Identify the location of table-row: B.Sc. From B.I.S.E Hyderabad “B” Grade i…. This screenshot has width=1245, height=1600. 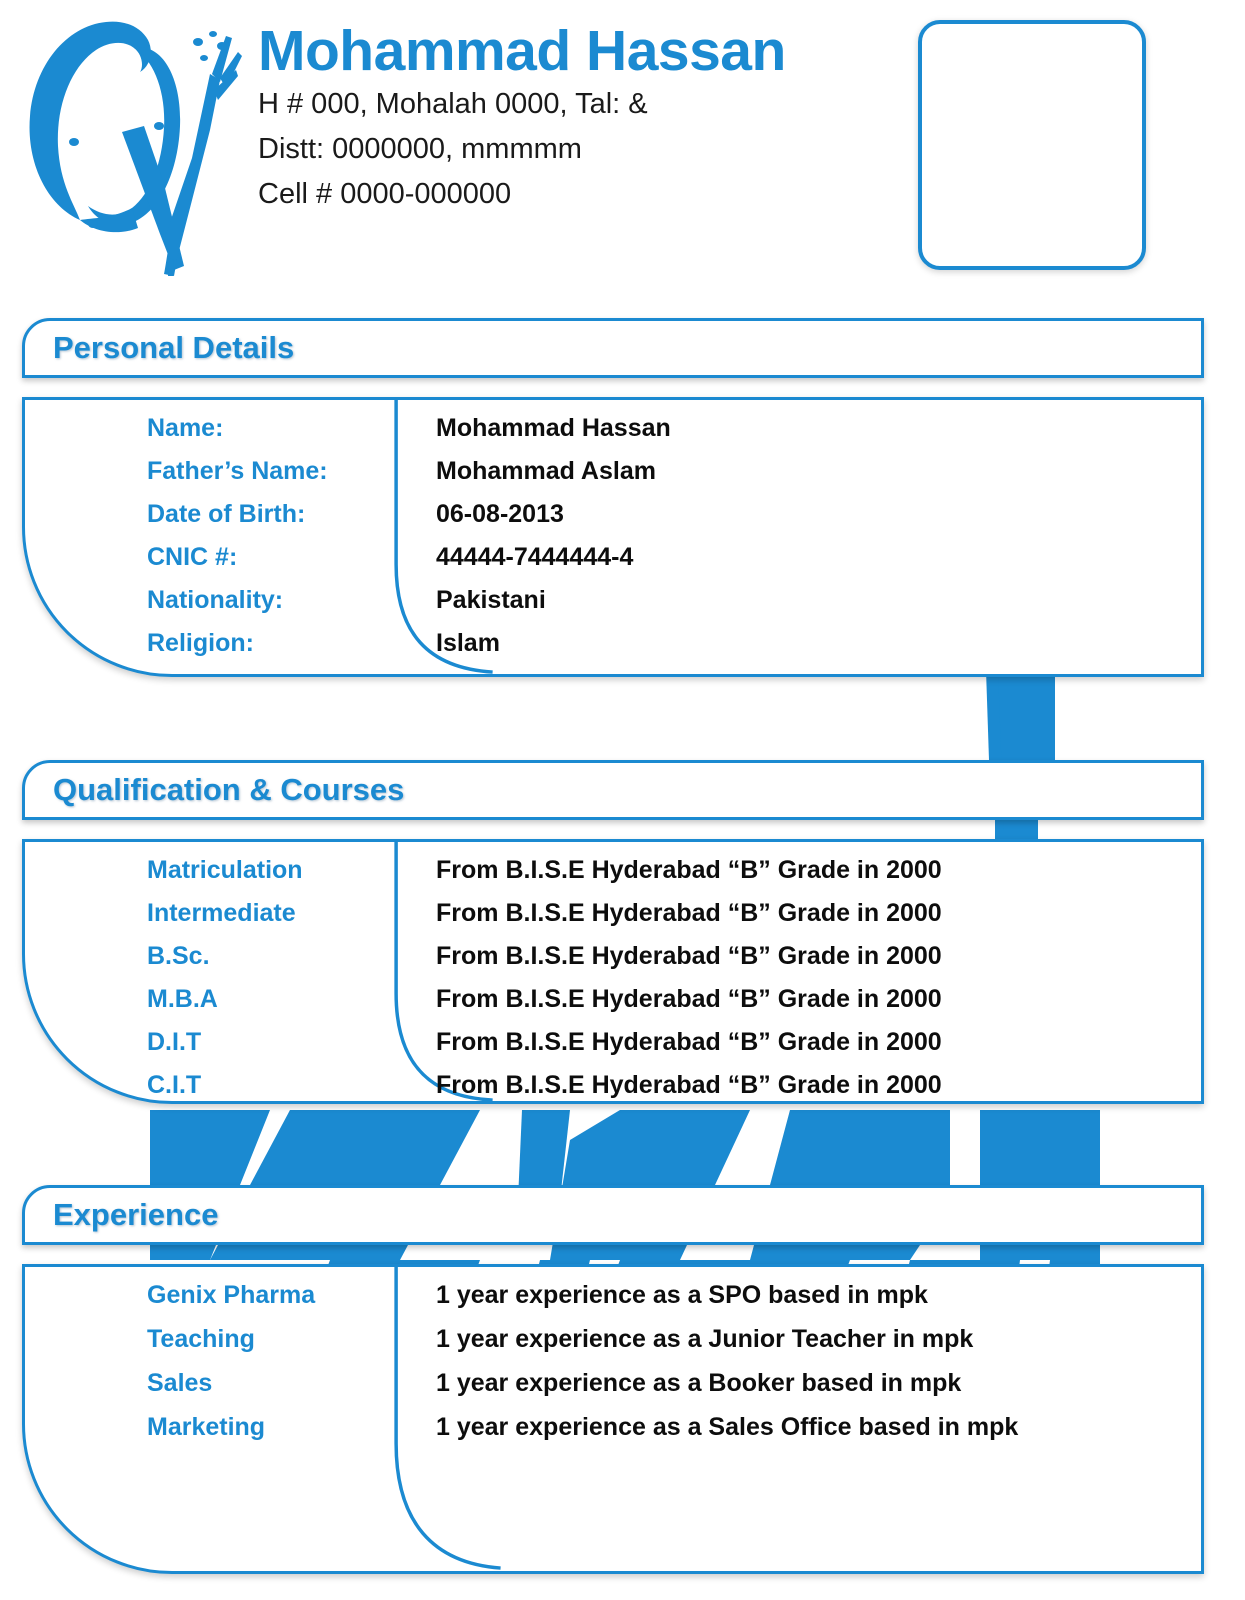
(613, 963).